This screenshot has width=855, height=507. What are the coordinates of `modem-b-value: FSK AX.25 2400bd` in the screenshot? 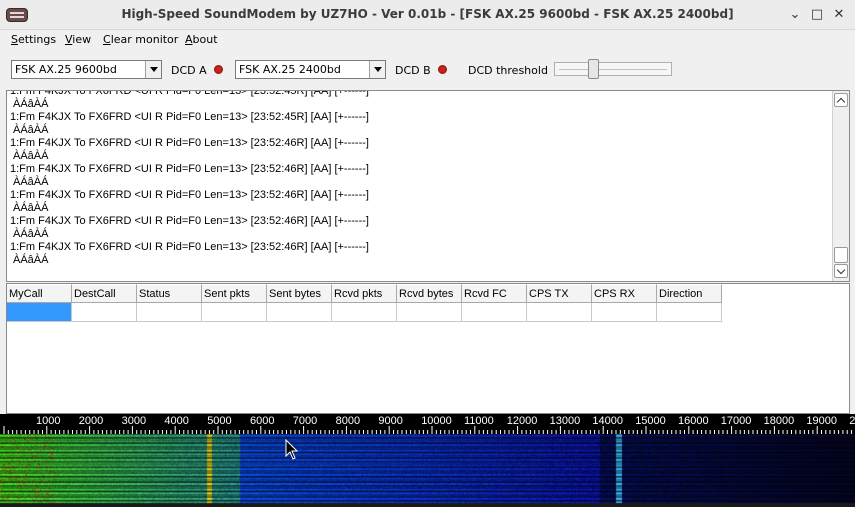 It's located at (290, 69).